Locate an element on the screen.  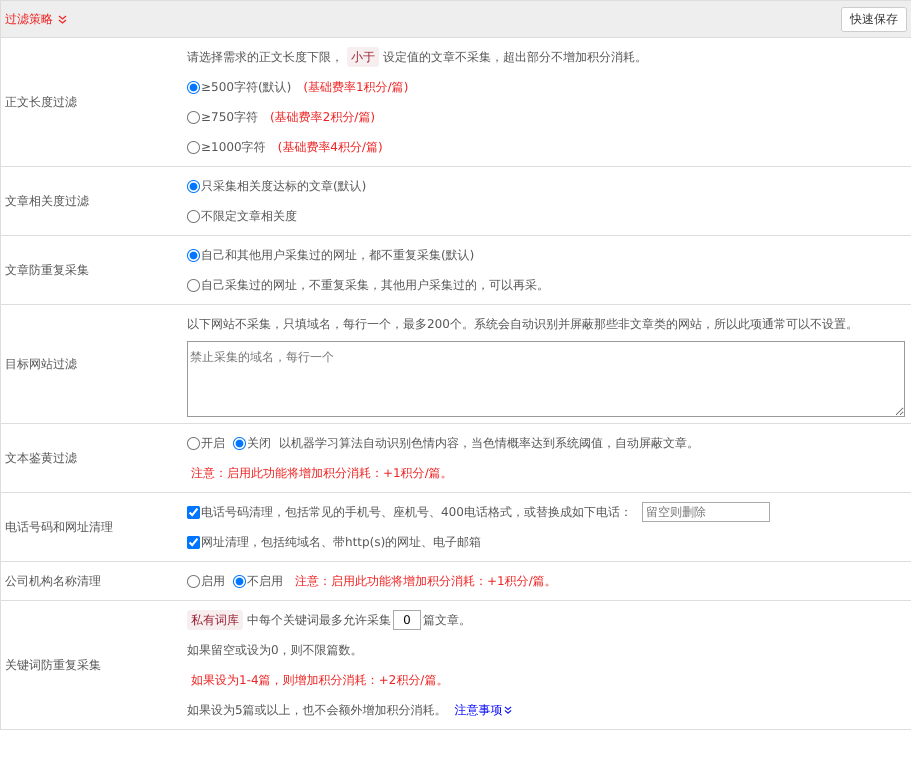
description-text: 如果设为5篇或以上，也不会额外增加积分消耗。 is located at coordinates (317, 710).